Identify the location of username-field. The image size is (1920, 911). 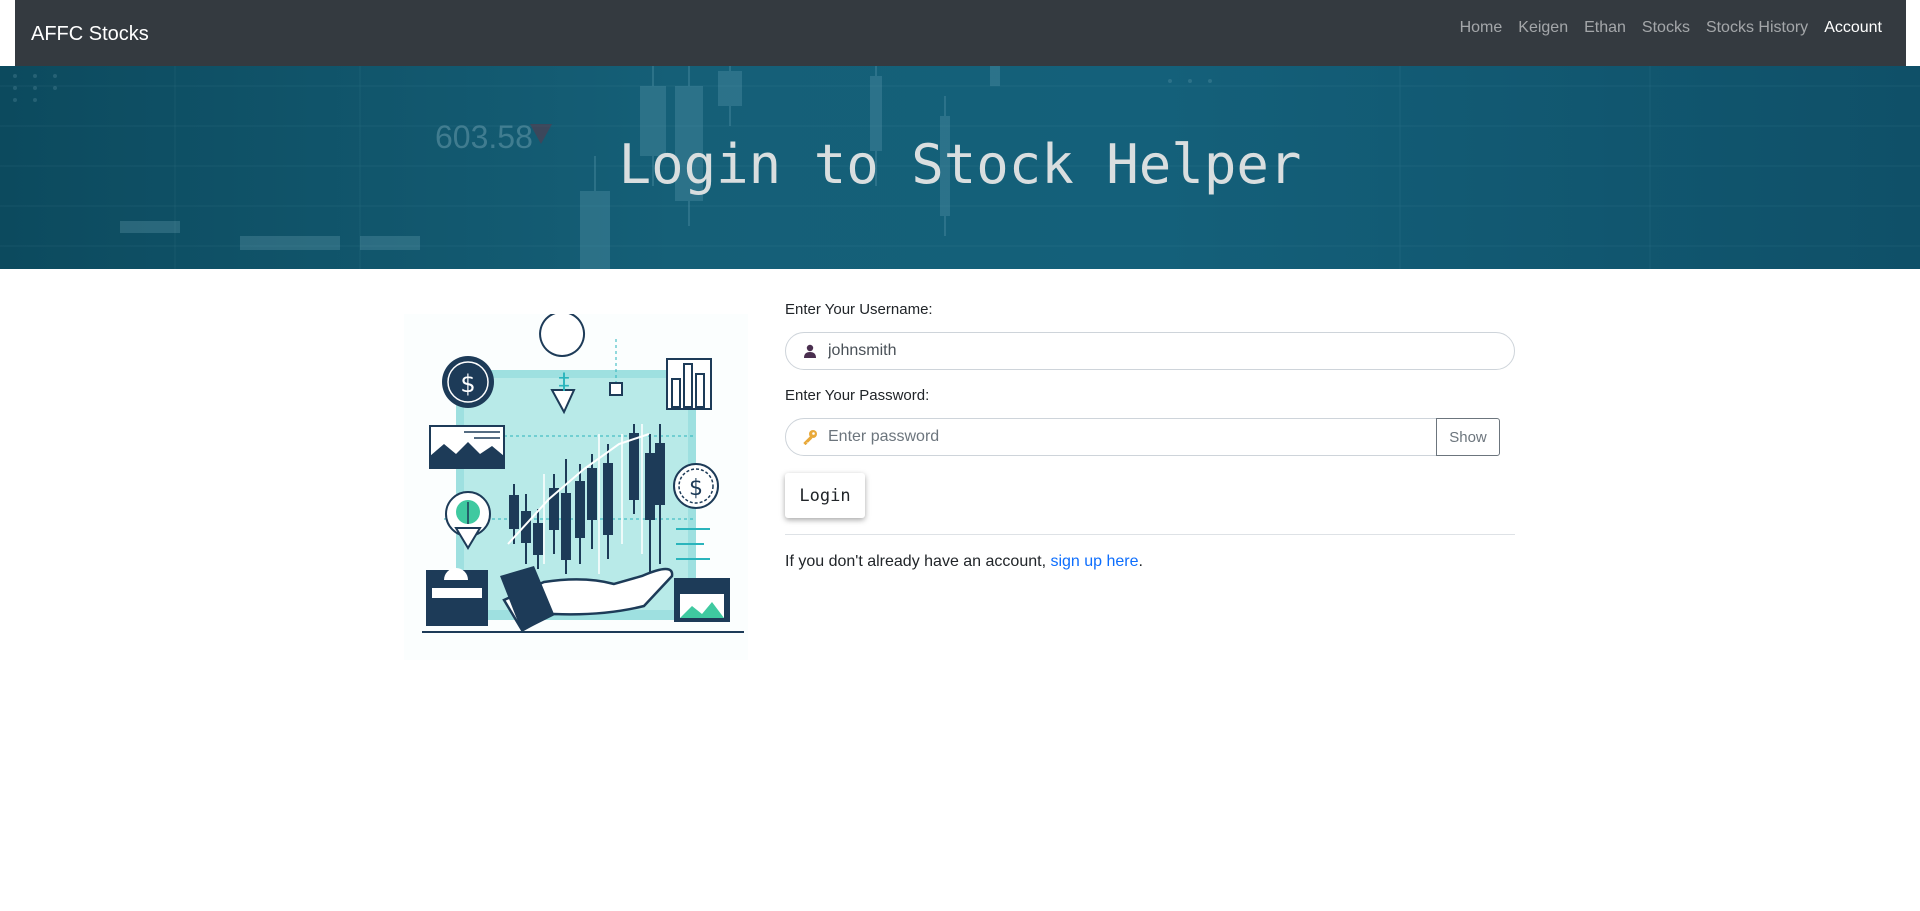
(1150, 351).